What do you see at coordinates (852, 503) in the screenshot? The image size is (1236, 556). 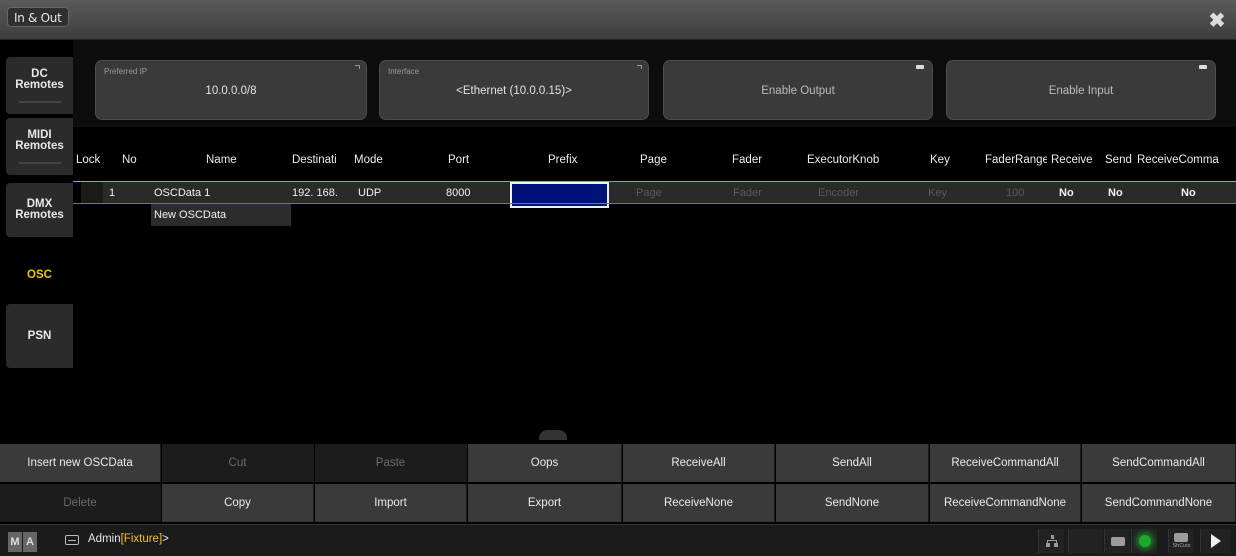 I see `send-none-button: SendNone` at bounding box center [852, 503].